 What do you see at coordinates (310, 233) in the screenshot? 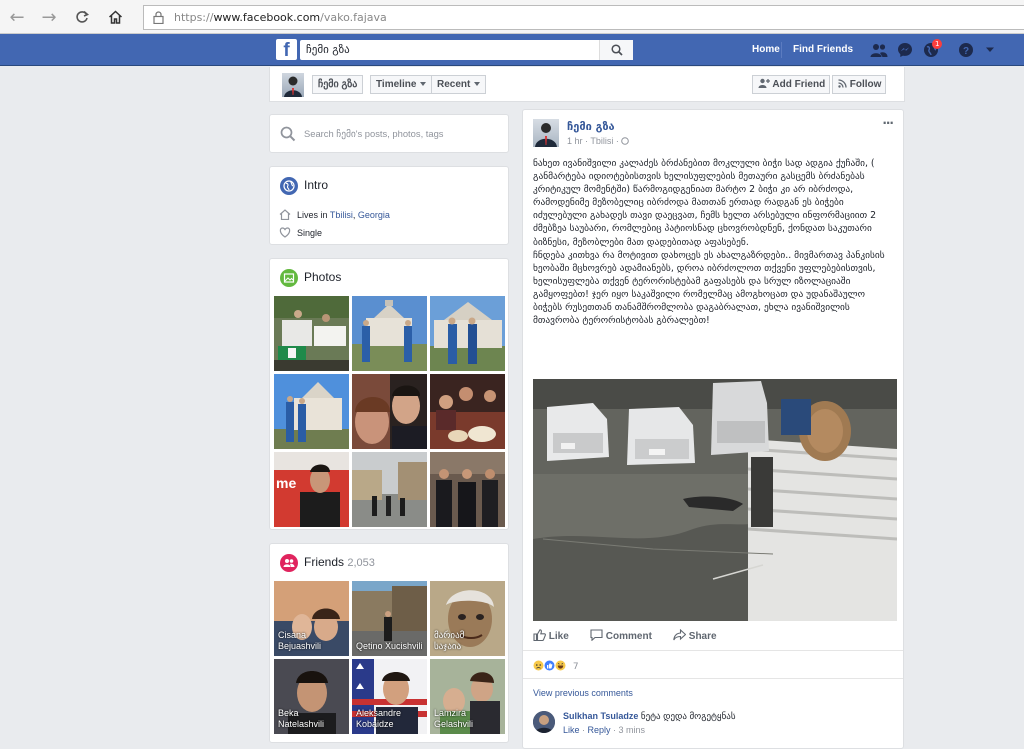
I see `relationship-status: Single` at bounding box center [310, 233].